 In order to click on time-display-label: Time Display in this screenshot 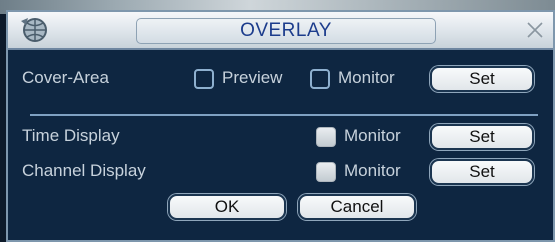, I will do `click(71, 135)`.